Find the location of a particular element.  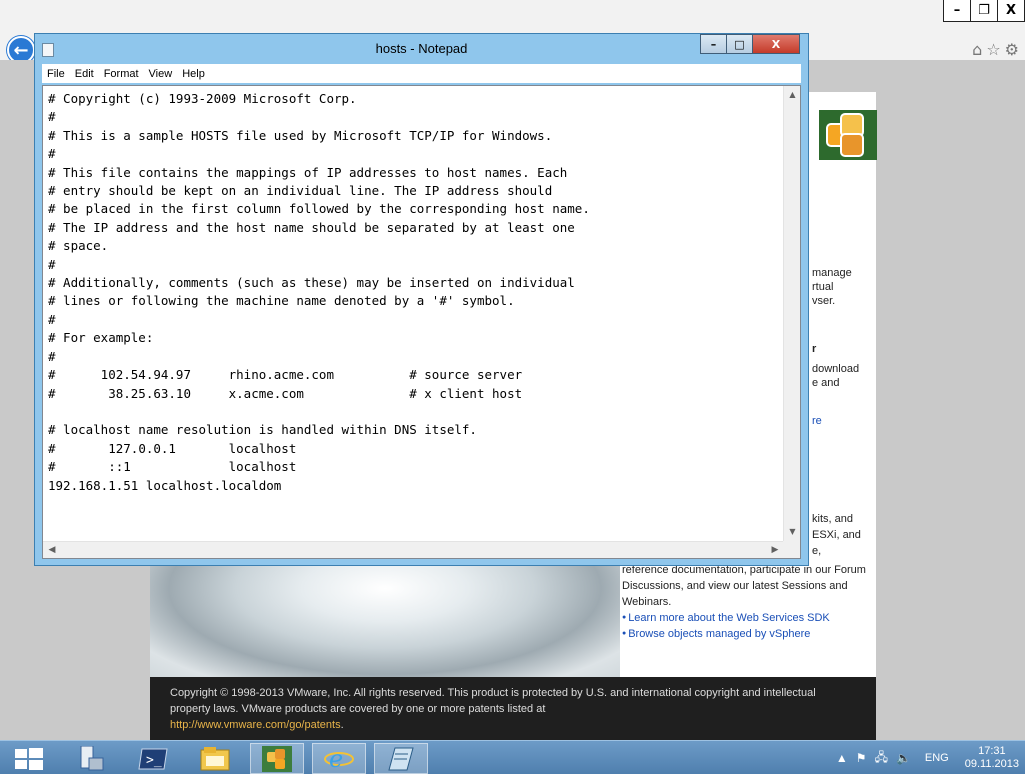

browse-objects-link: Browse objects managed by vSphere is located at coordinates (749, 634).